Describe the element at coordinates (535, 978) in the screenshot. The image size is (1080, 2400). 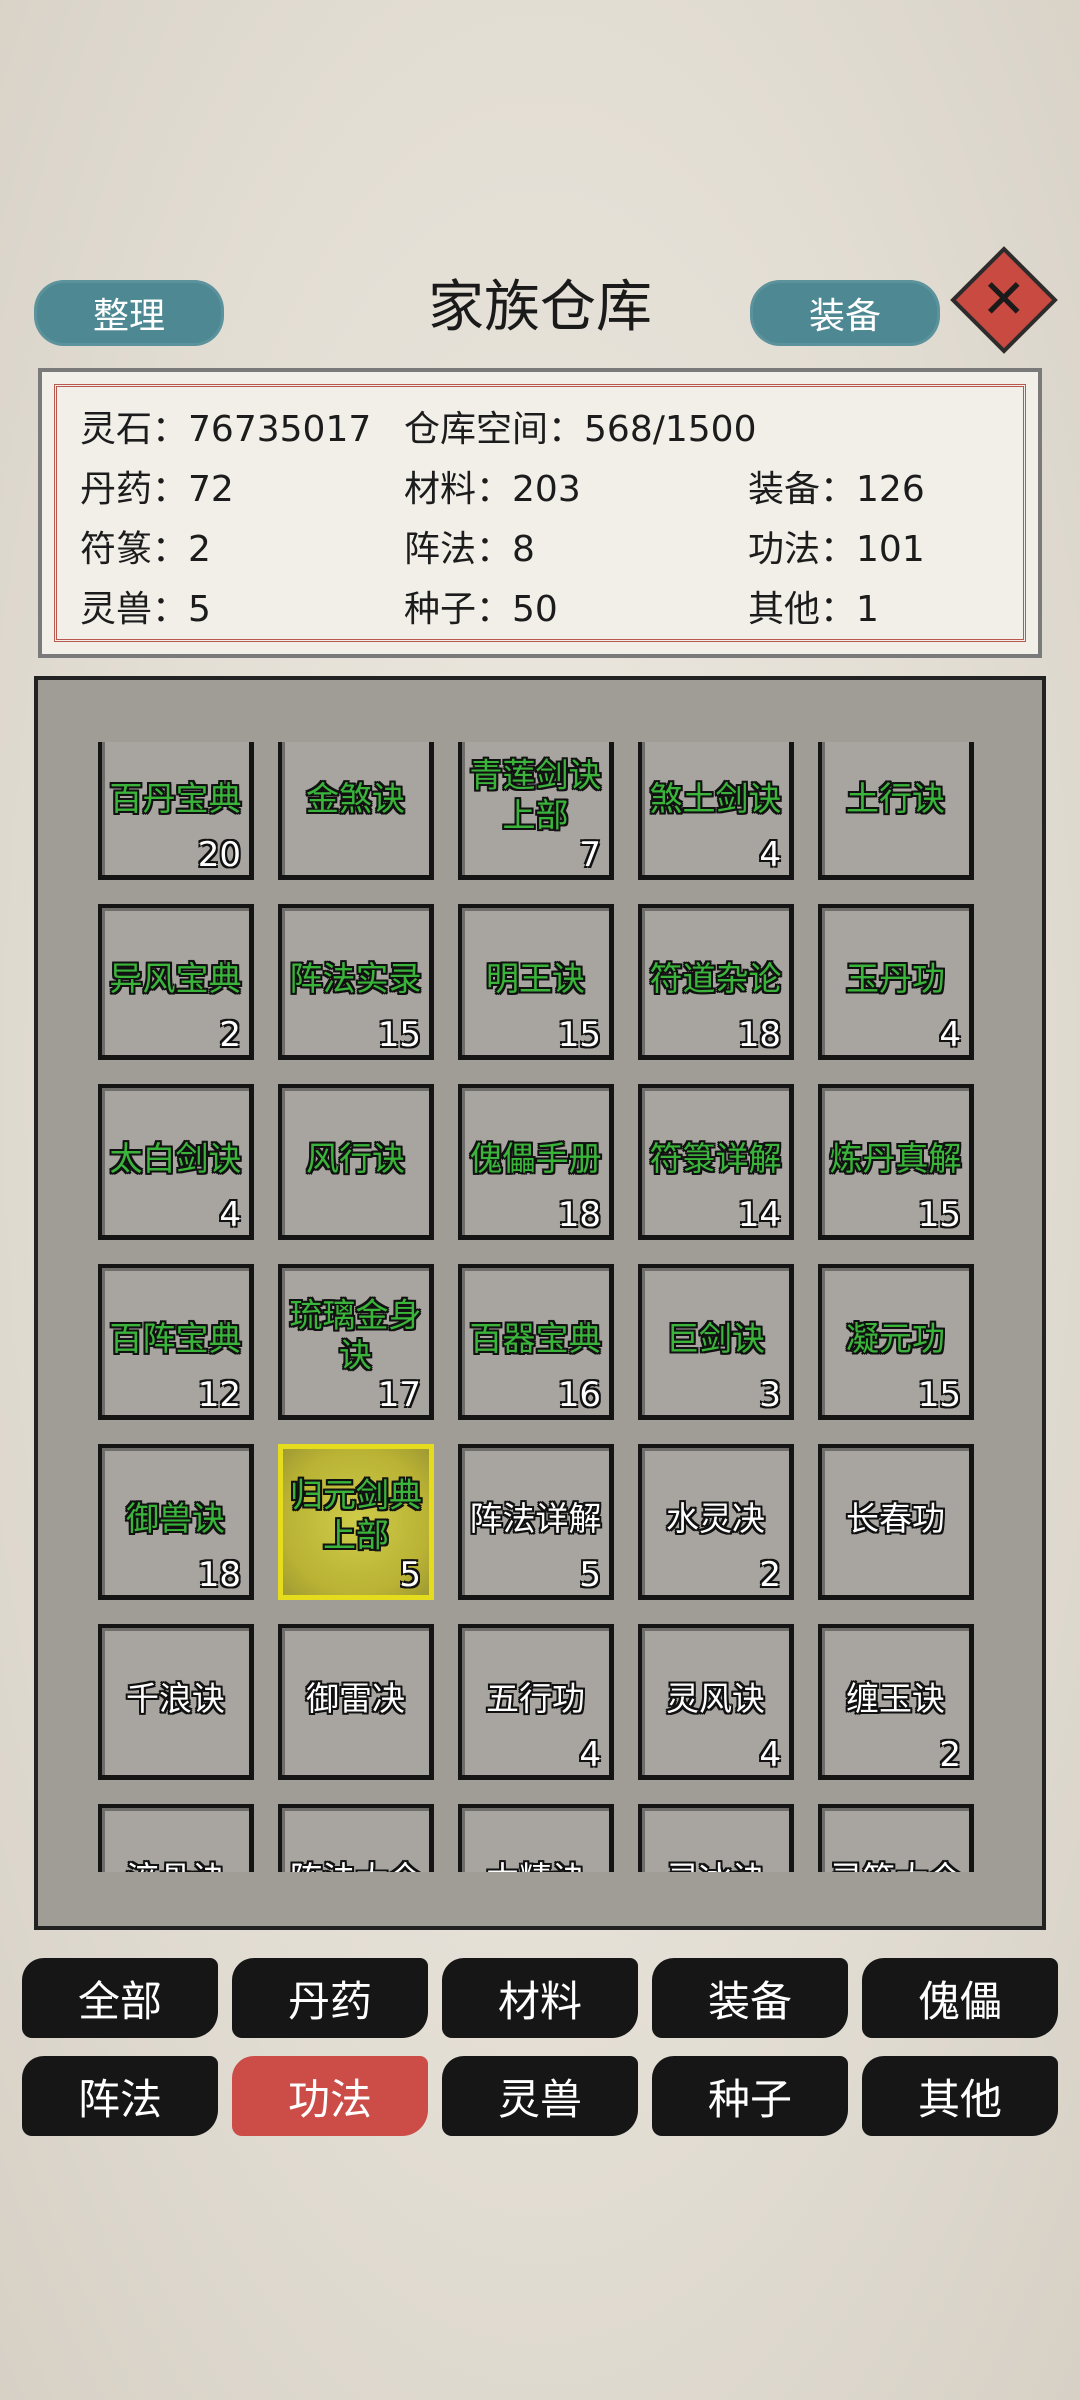
I see `item-name: 明王诀` at that location.